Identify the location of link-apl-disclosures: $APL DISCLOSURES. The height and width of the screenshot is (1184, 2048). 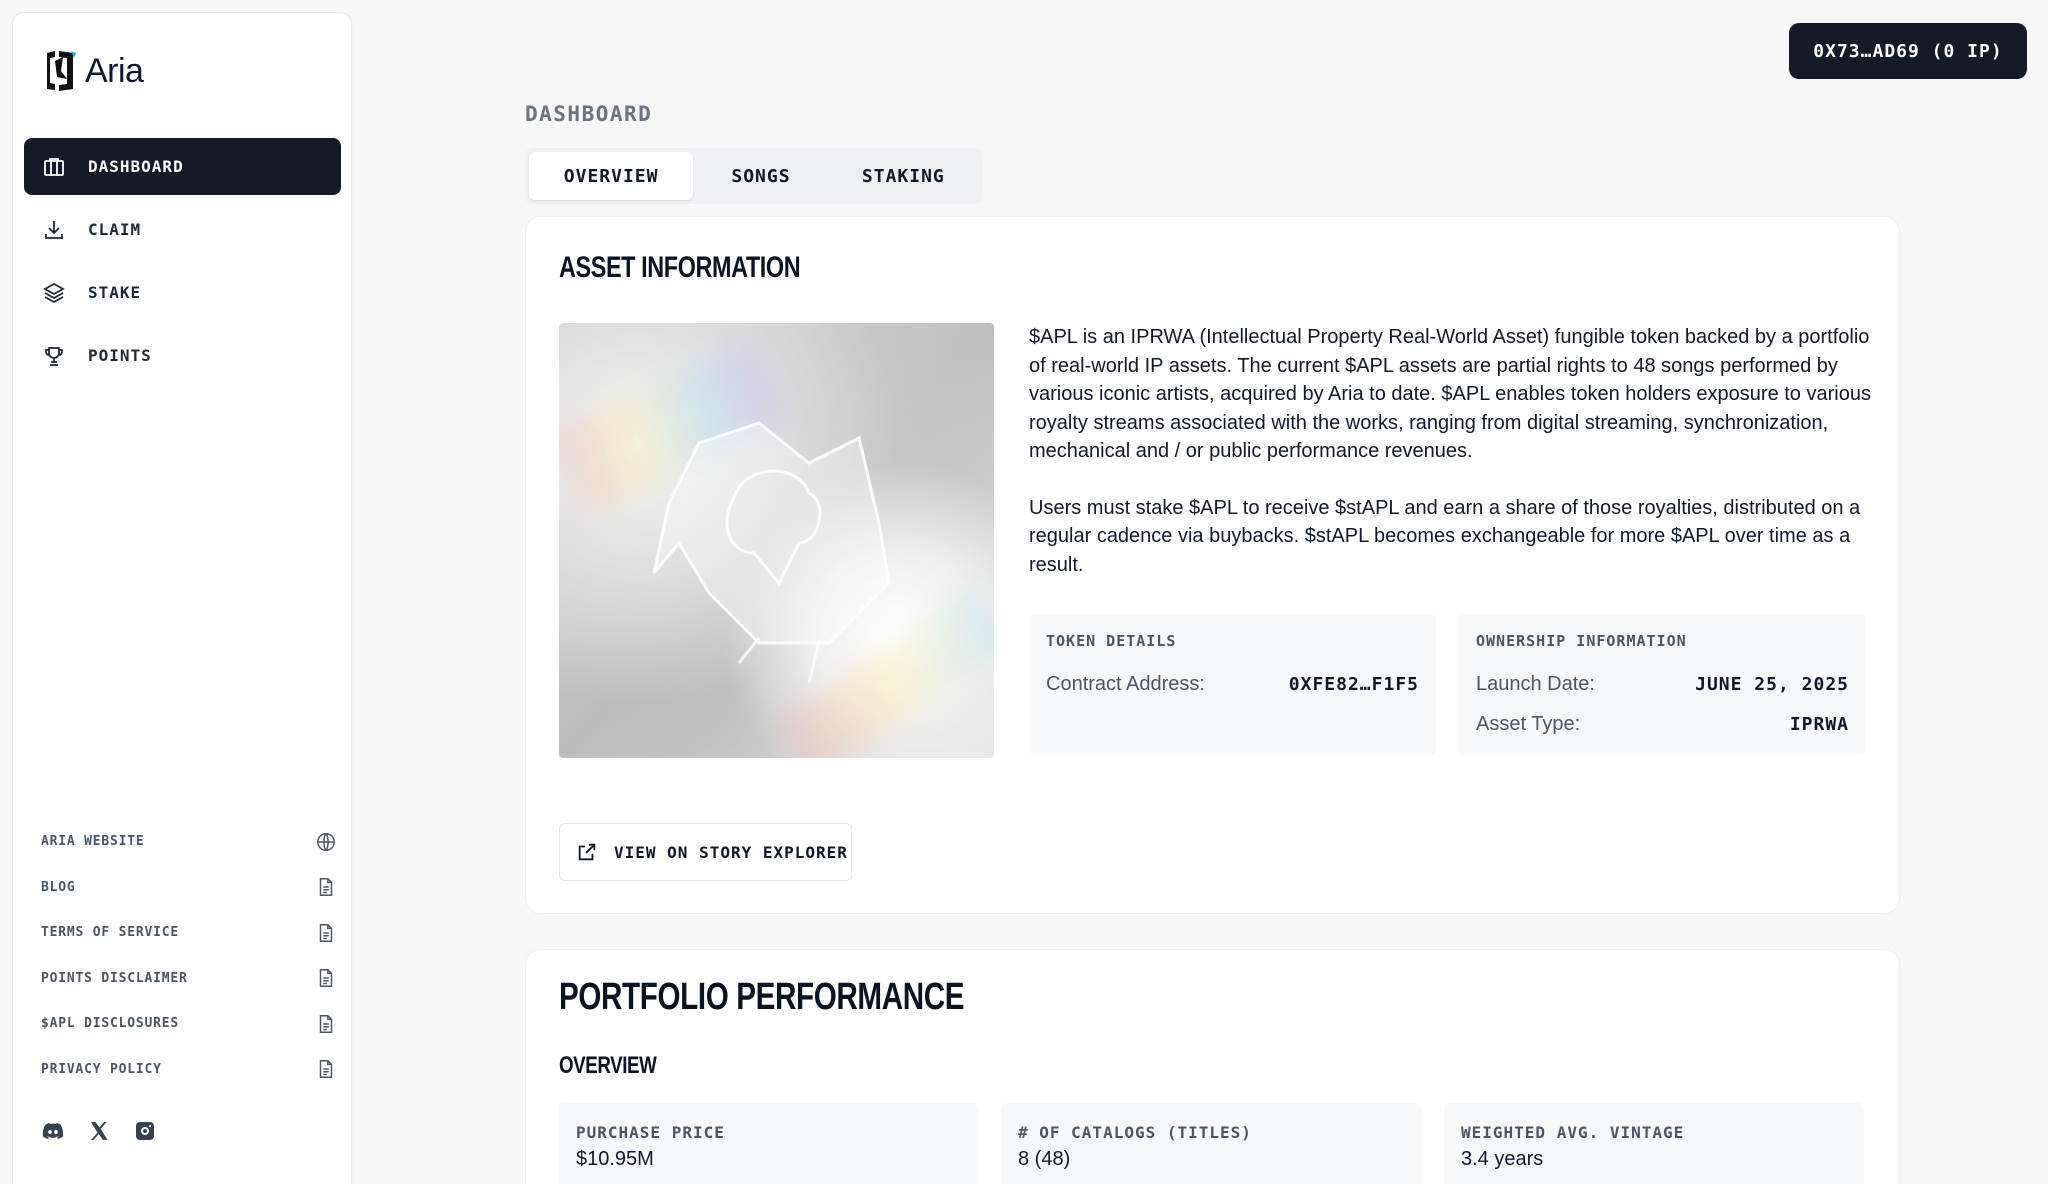
(189, 1024).